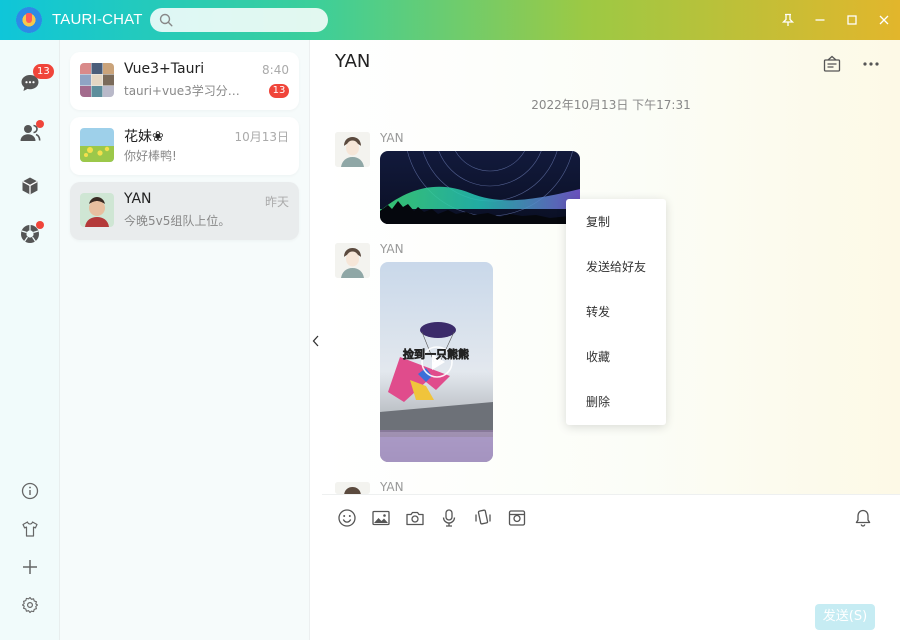  Describe the element at coordinates (184, 81) in the screenshot. I see `conversation-item: Vue3+Tauri 8:40 tauri+vue3学习分享… 13` at that location.